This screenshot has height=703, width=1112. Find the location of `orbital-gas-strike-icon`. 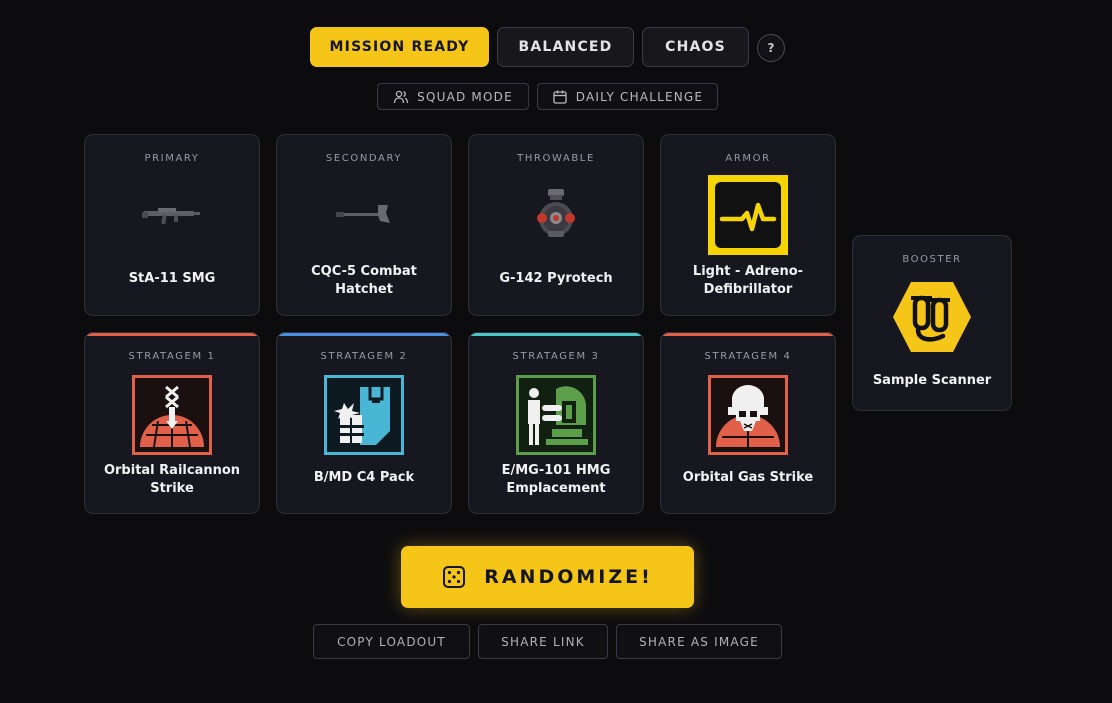

orbital-gas-strike-icon is located at coordinates (748, 415).